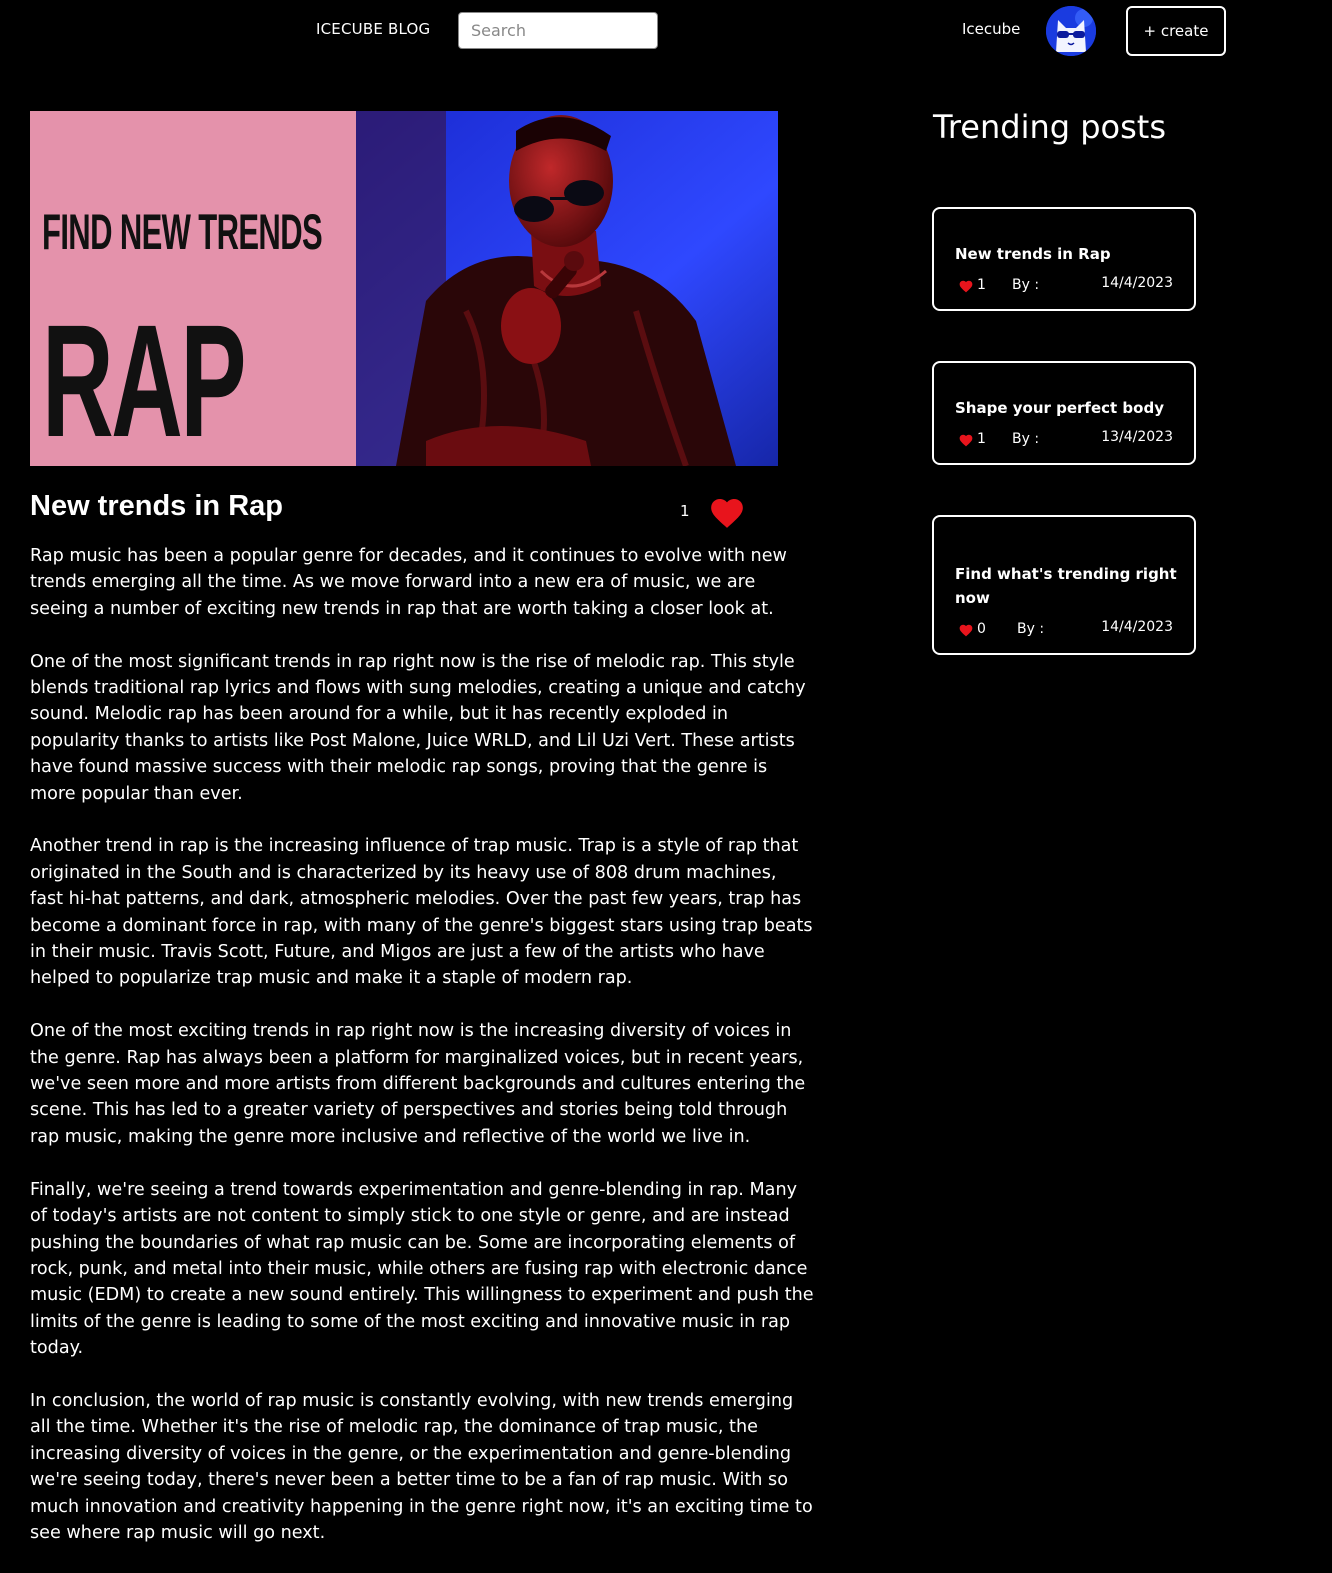 Image resolution: width=1332 pixels, height=1573 pixels. What do you see at coordinates (1067, 254) in the screenshot?
I see `card-title: New trends in Rap` at bounding box center [1067, 254].